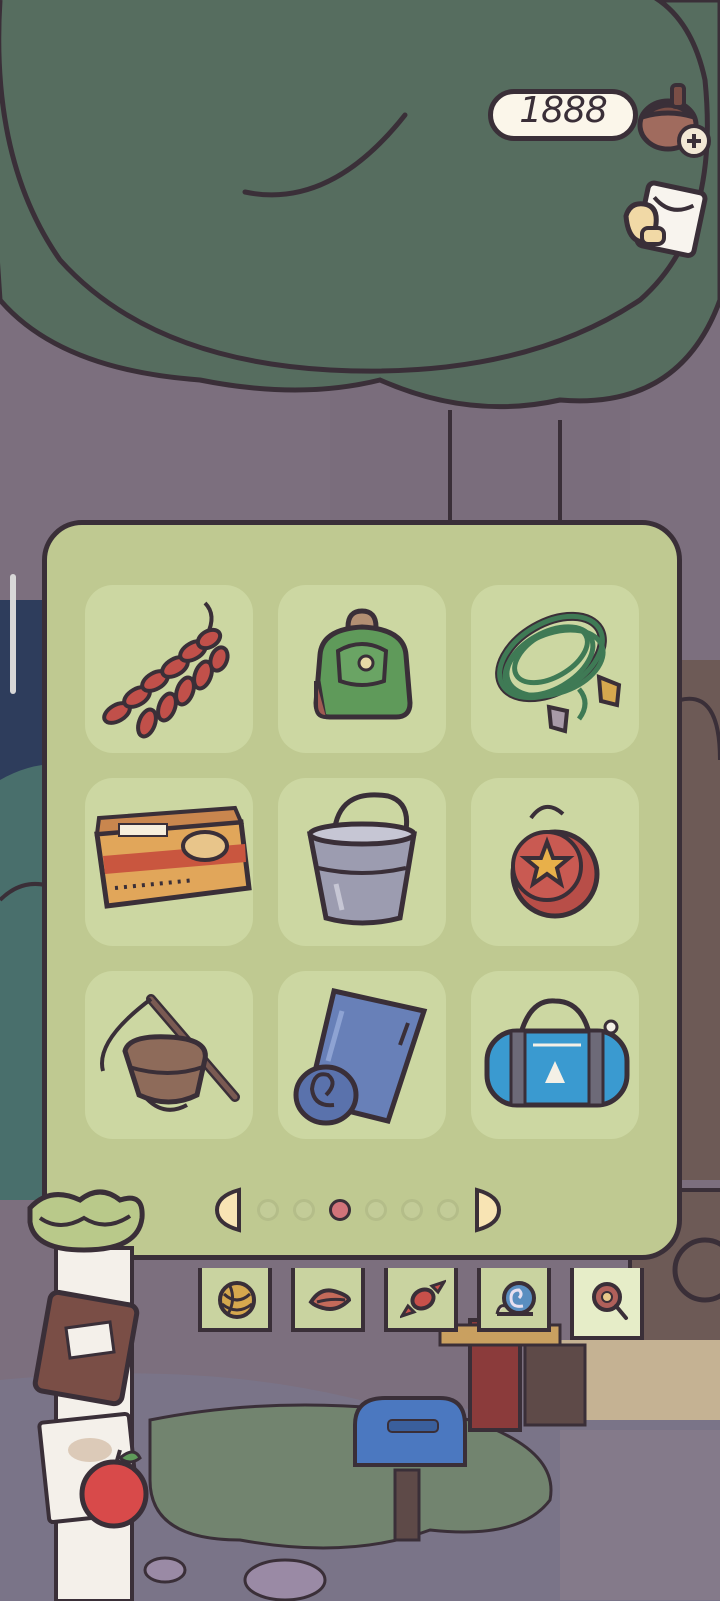 The width and height of the screenshot is (720, 1601). I want to click on rope-icon, so click(558, 672).